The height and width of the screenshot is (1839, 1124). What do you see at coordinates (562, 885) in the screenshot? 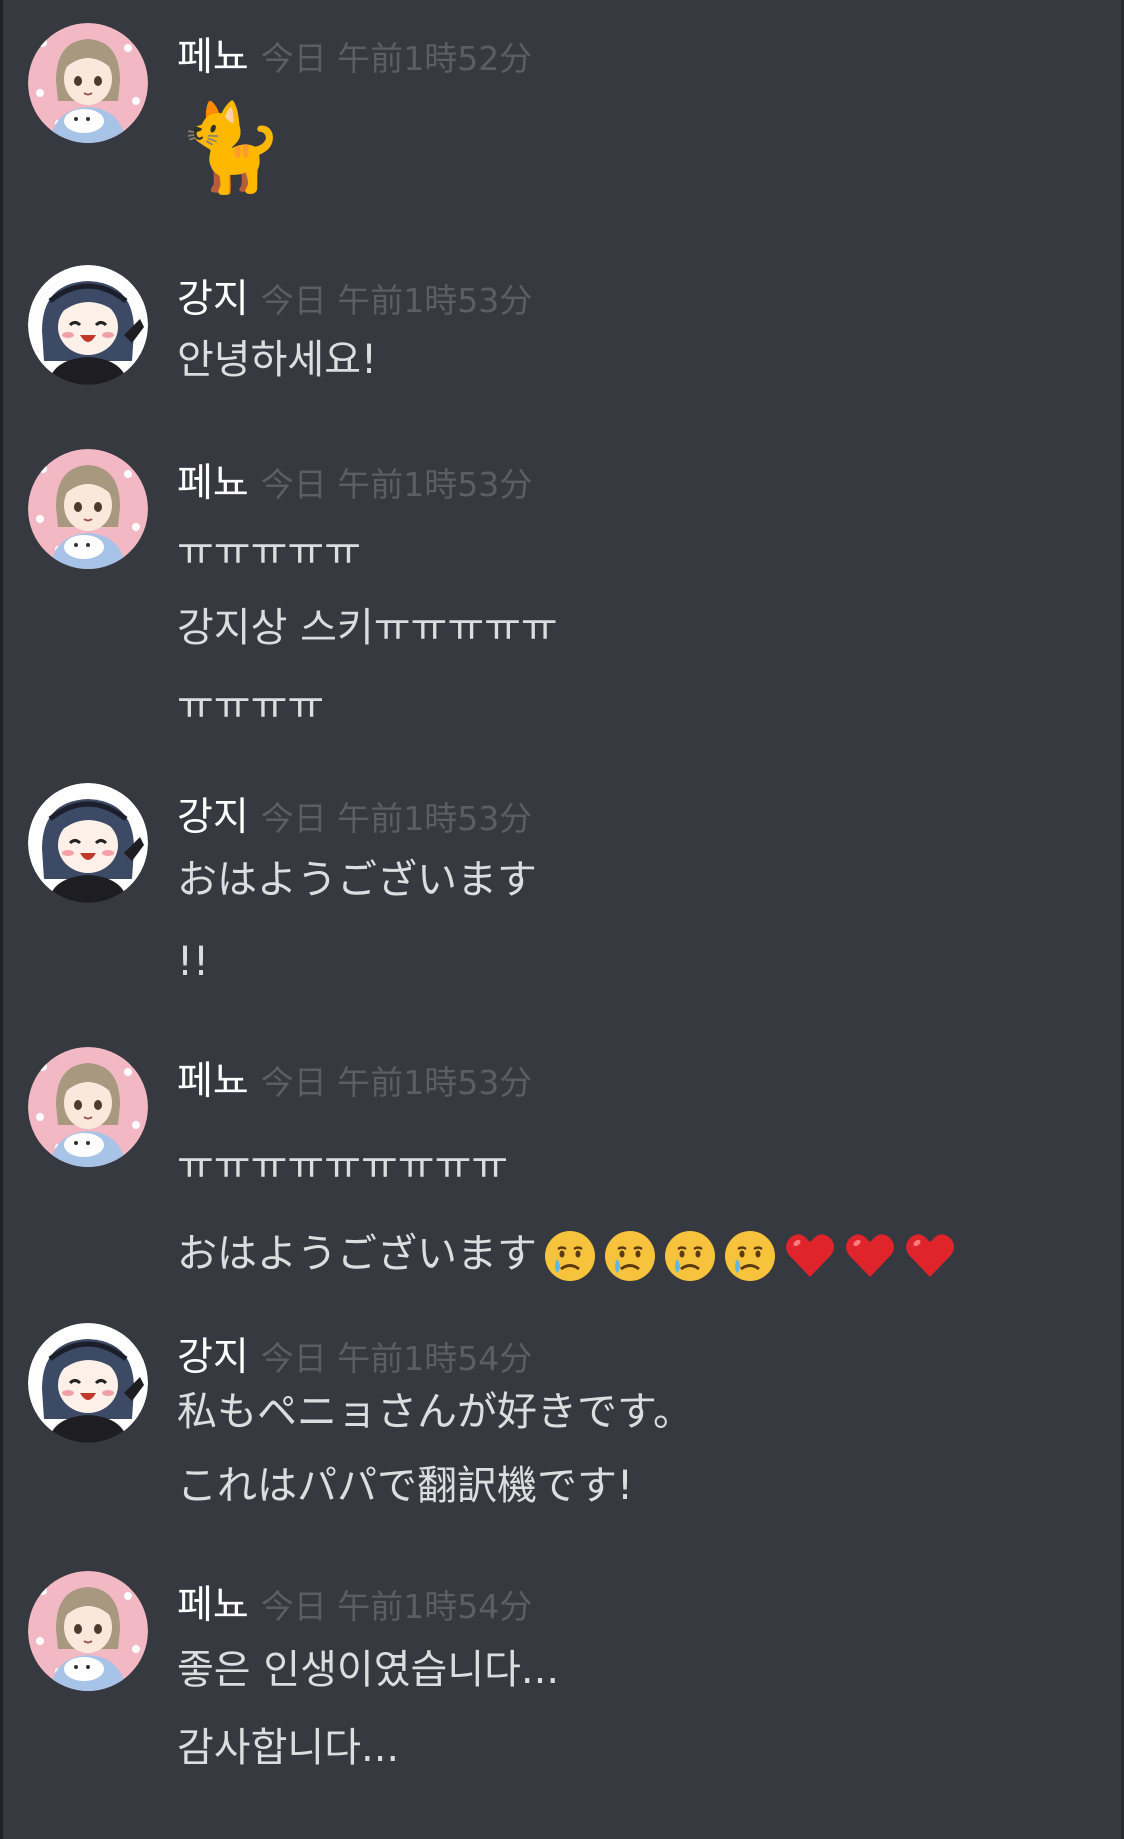
I see `message-group: 강지 今日 午前1時53分 おはようございます !!` at bounding box center [562, 885].